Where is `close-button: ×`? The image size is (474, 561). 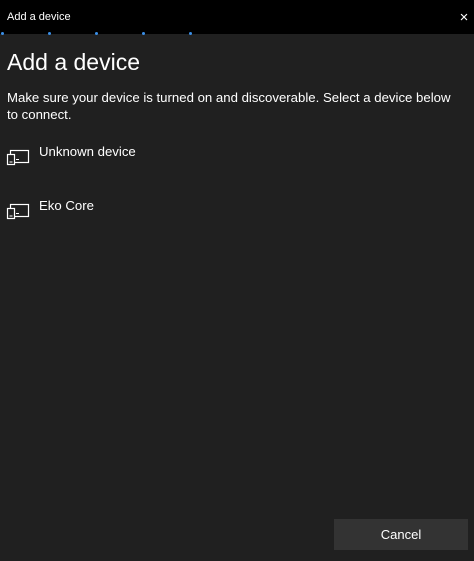
close-button: × is located at coordinates (464, 17).